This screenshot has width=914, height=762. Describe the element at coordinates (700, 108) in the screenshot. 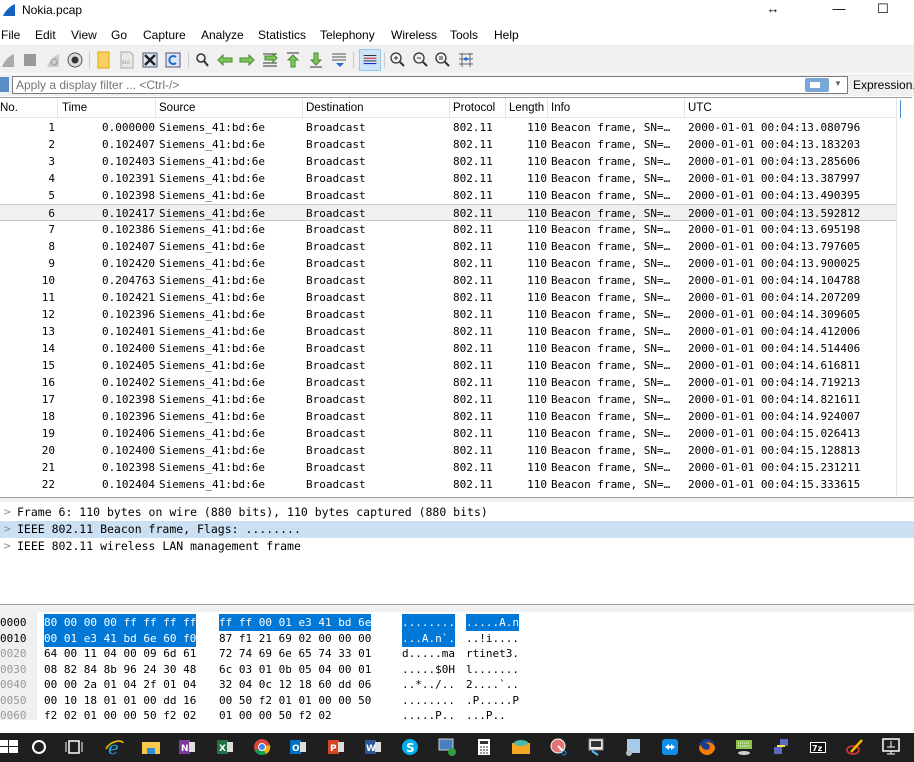

I see `column-header-utc: UTC` at that location.